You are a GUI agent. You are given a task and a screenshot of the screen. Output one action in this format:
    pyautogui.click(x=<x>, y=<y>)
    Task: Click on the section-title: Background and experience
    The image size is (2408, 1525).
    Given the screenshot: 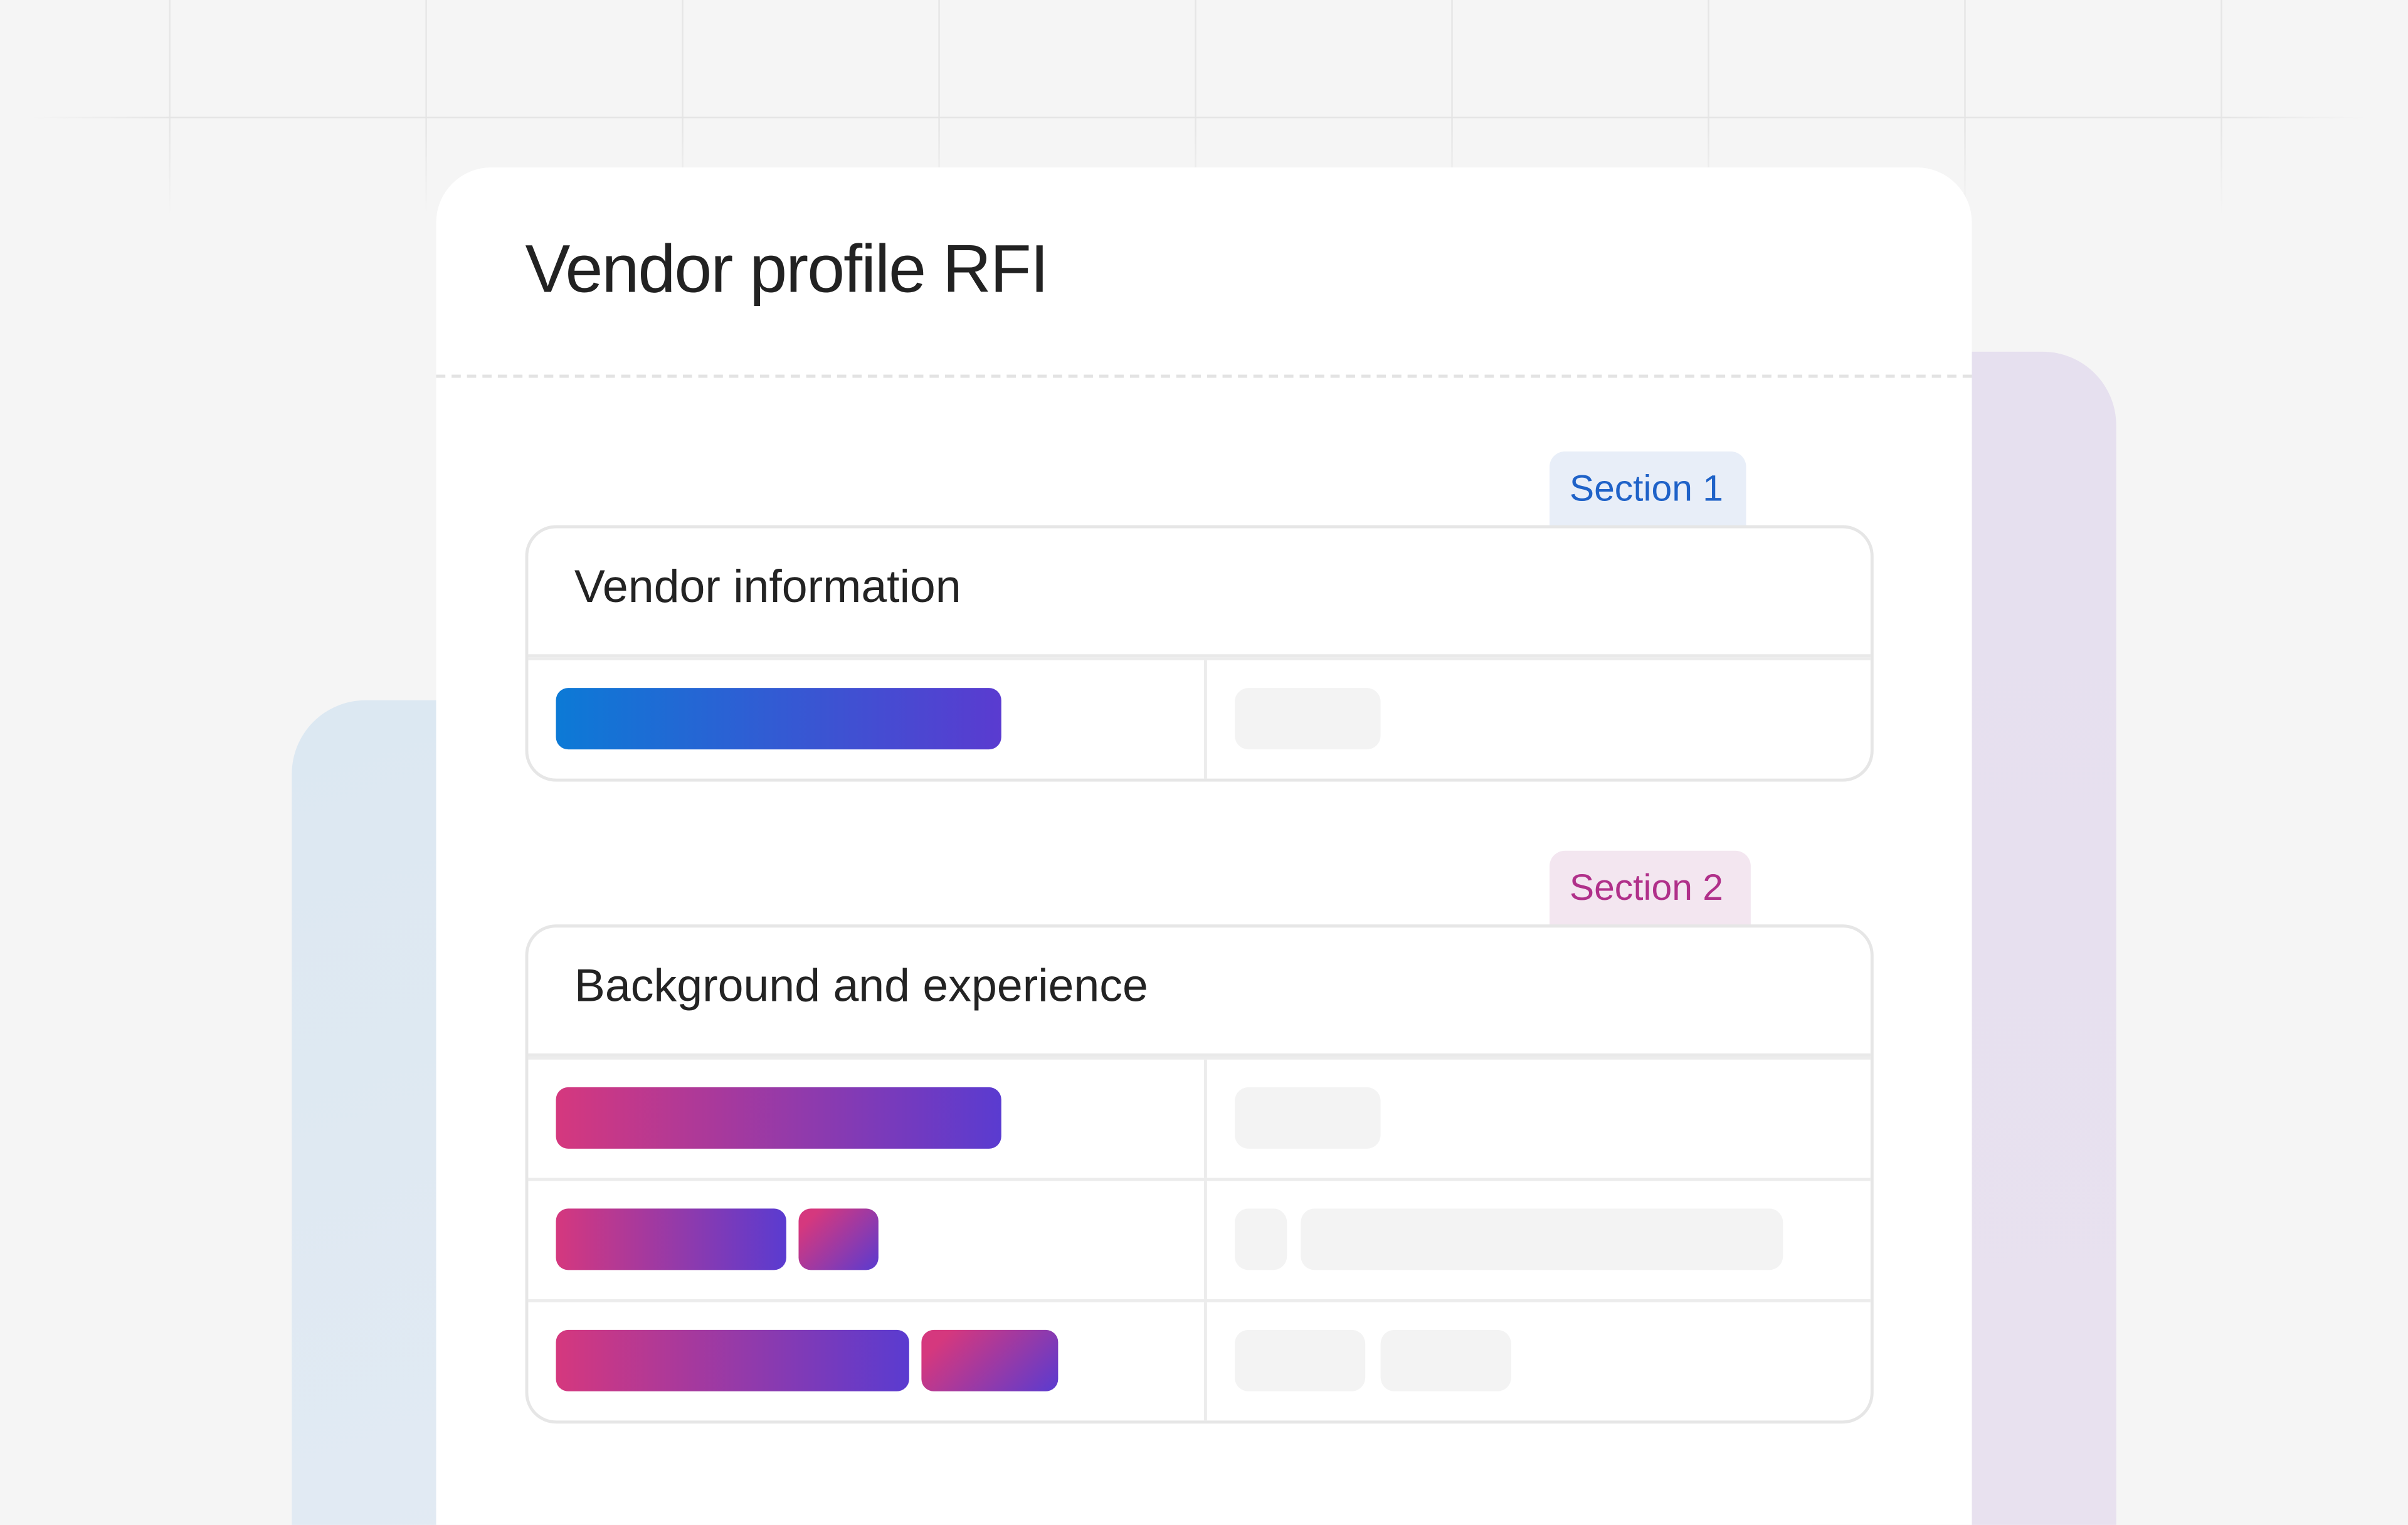 What is the action you would take?
    pyautogui.click(x=861, y=986)
    